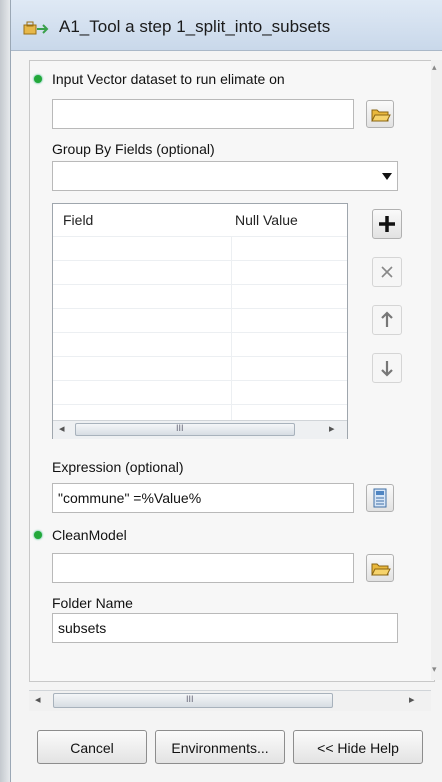 Image resolution: width=442 pixels, height=782 pixels. I want to click on clean-model-label: CleanModel, so click(89, 535).